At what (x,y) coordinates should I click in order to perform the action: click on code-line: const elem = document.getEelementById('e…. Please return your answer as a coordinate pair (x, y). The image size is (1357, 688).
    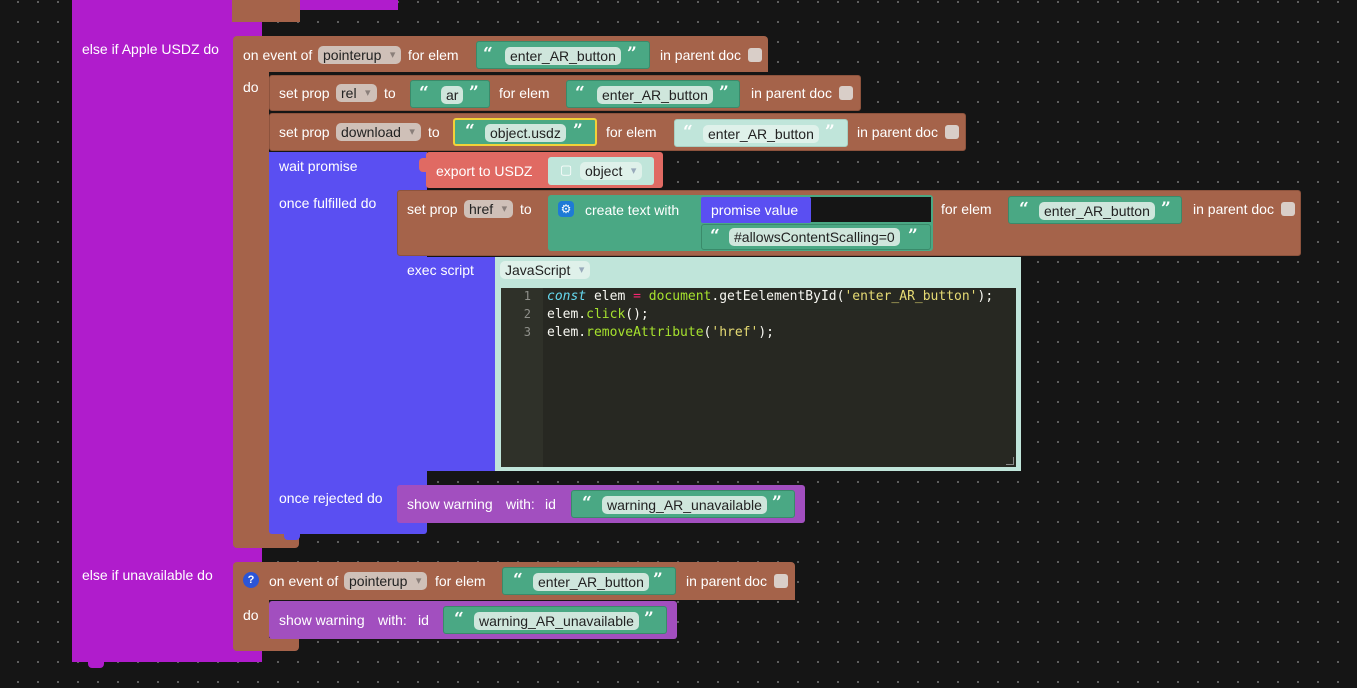
    Looking at the image, I should click on (770, 297).